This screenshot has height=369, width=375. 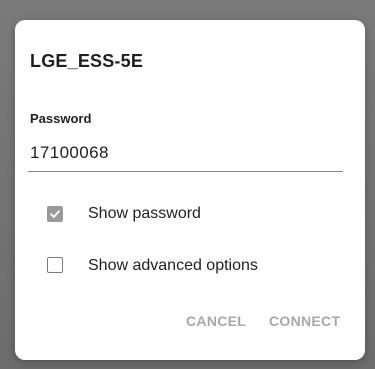 What do you see at coordinates (61, 118) in the screenshot?
I see `password-label: Password` at bounding box center [61, 118].